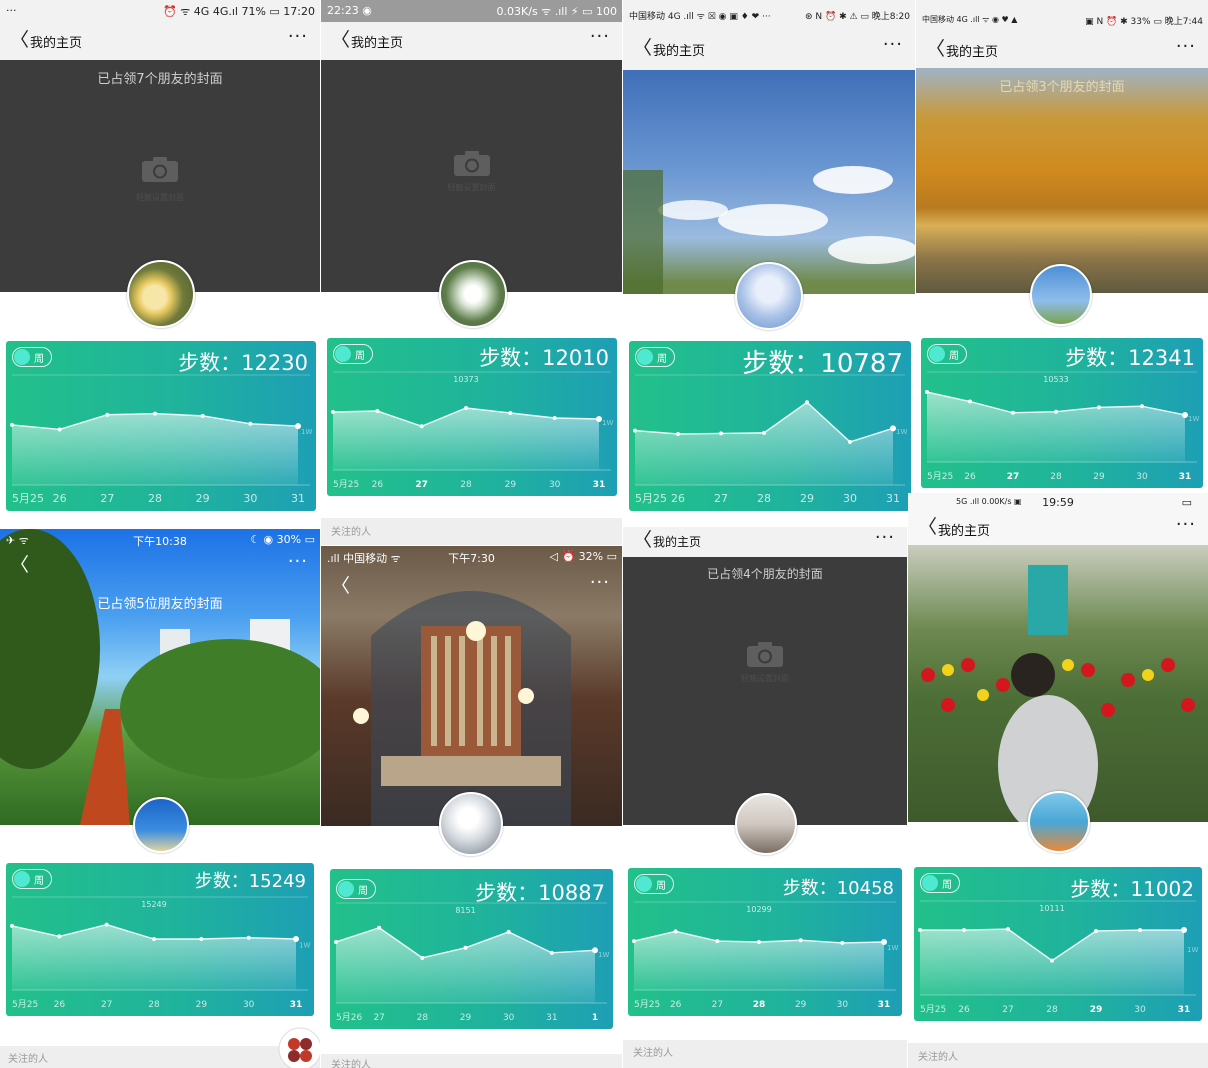 This screenshot has height=1068, width=1208. Describe the element at coordinates (160, 939) in the screenshot. I see `step-card: 周 步数：15249 5月25 26 27 28 29 30 31 15249 1W` at that location.